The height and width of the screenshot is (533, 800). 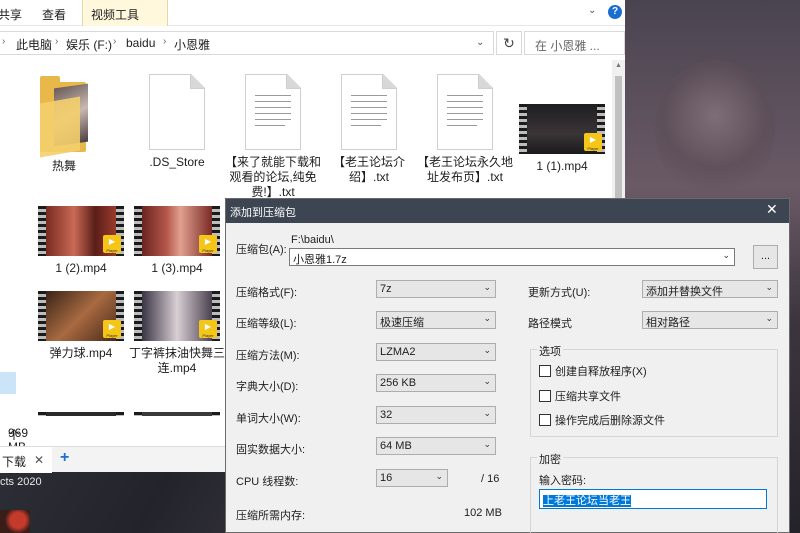 I want to click on threads-select: 16 ⌄, so click(x=412, y=478).